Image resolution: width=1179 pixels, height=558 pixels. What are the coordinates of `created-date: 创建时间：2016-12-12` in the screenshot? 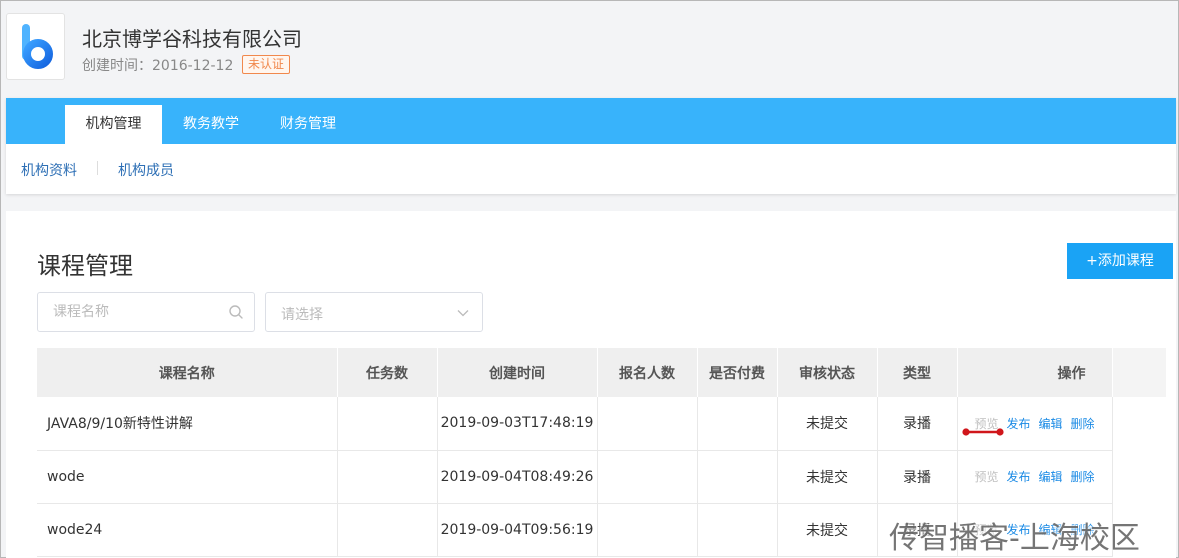 It's located at (158, 66).